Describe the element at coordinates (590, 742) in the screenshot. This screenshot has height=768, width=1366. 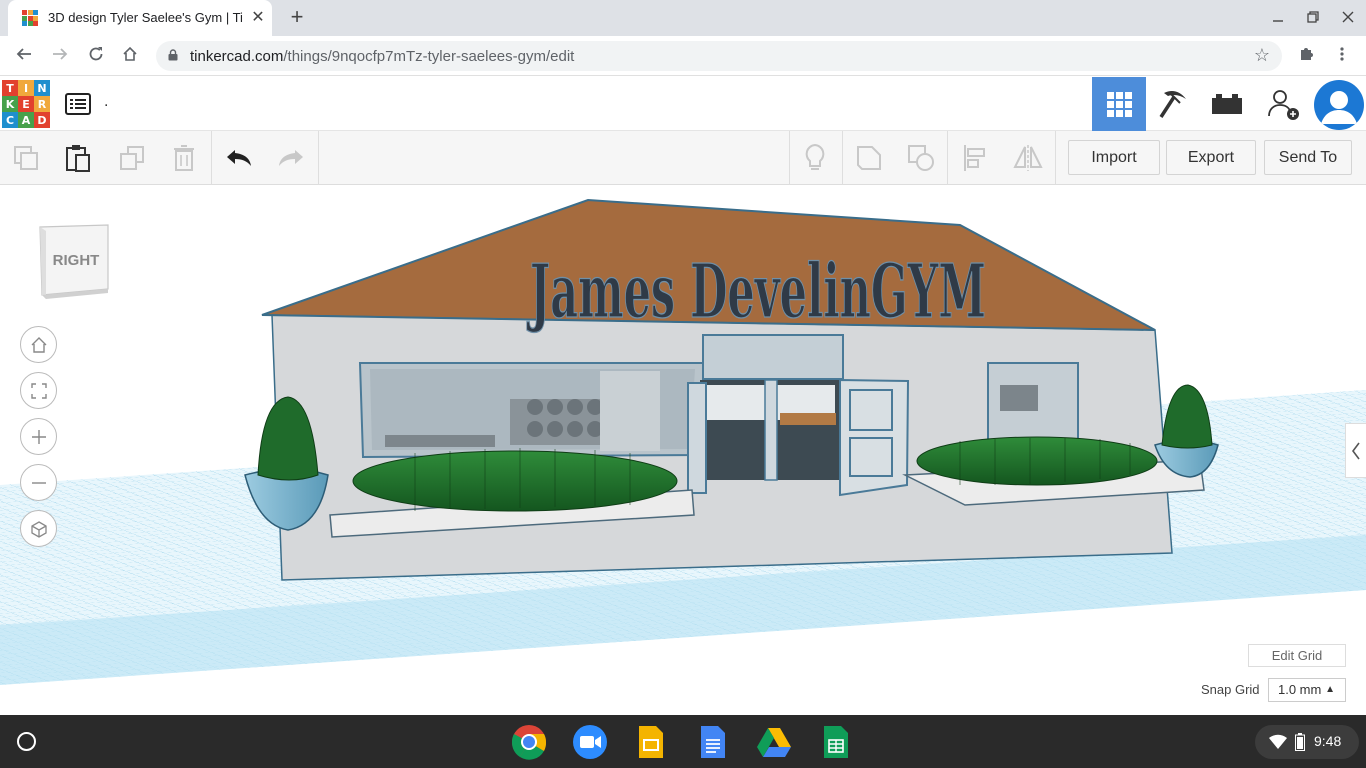
I see `zoom-app-icon` at that location.